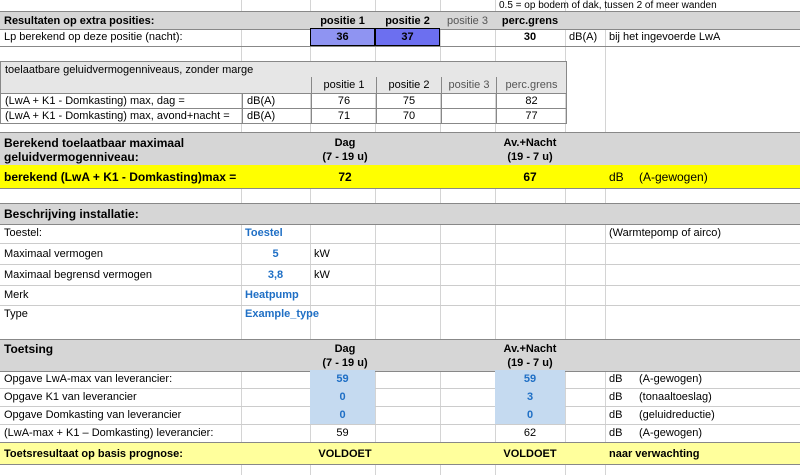  I want to click on installatie-header-row: Beschrijving installatie:, so click(400, 214).